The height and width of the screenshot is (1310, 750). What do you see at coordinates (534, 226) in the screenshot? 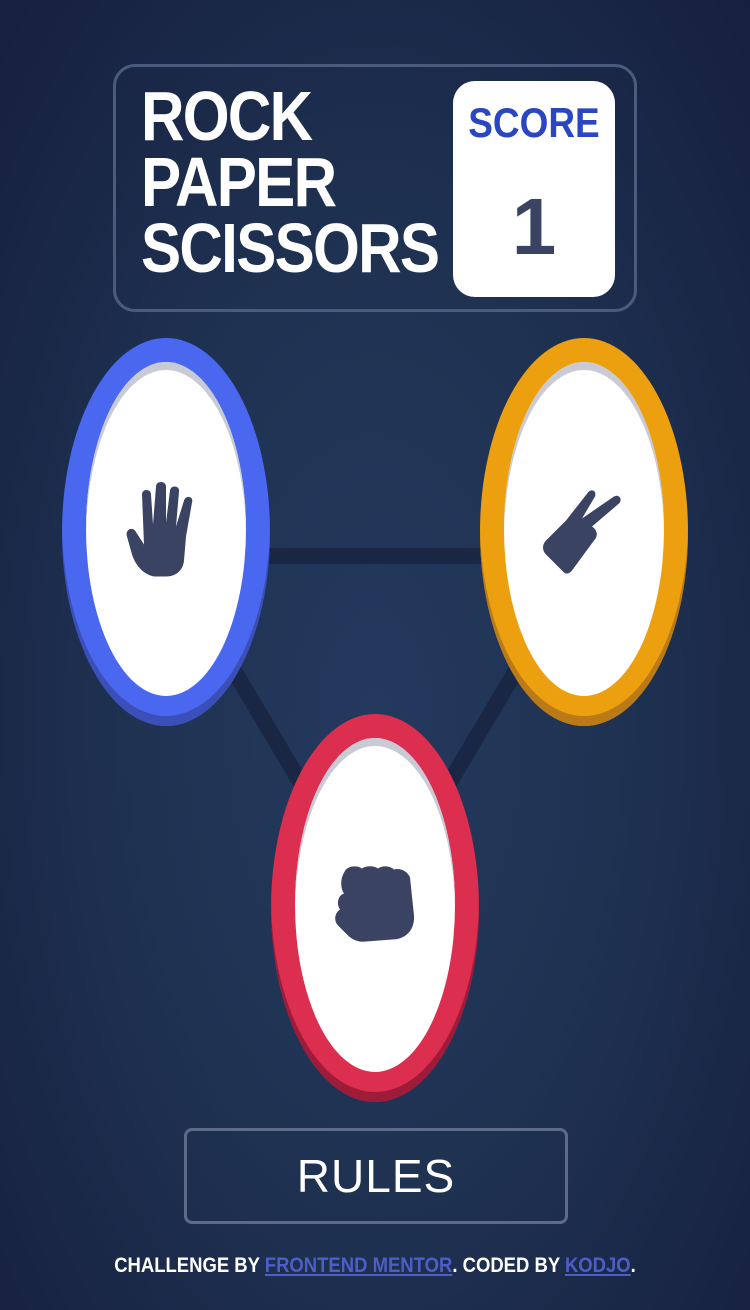
I see `score-value: 1` at bounding box center [534, 226].